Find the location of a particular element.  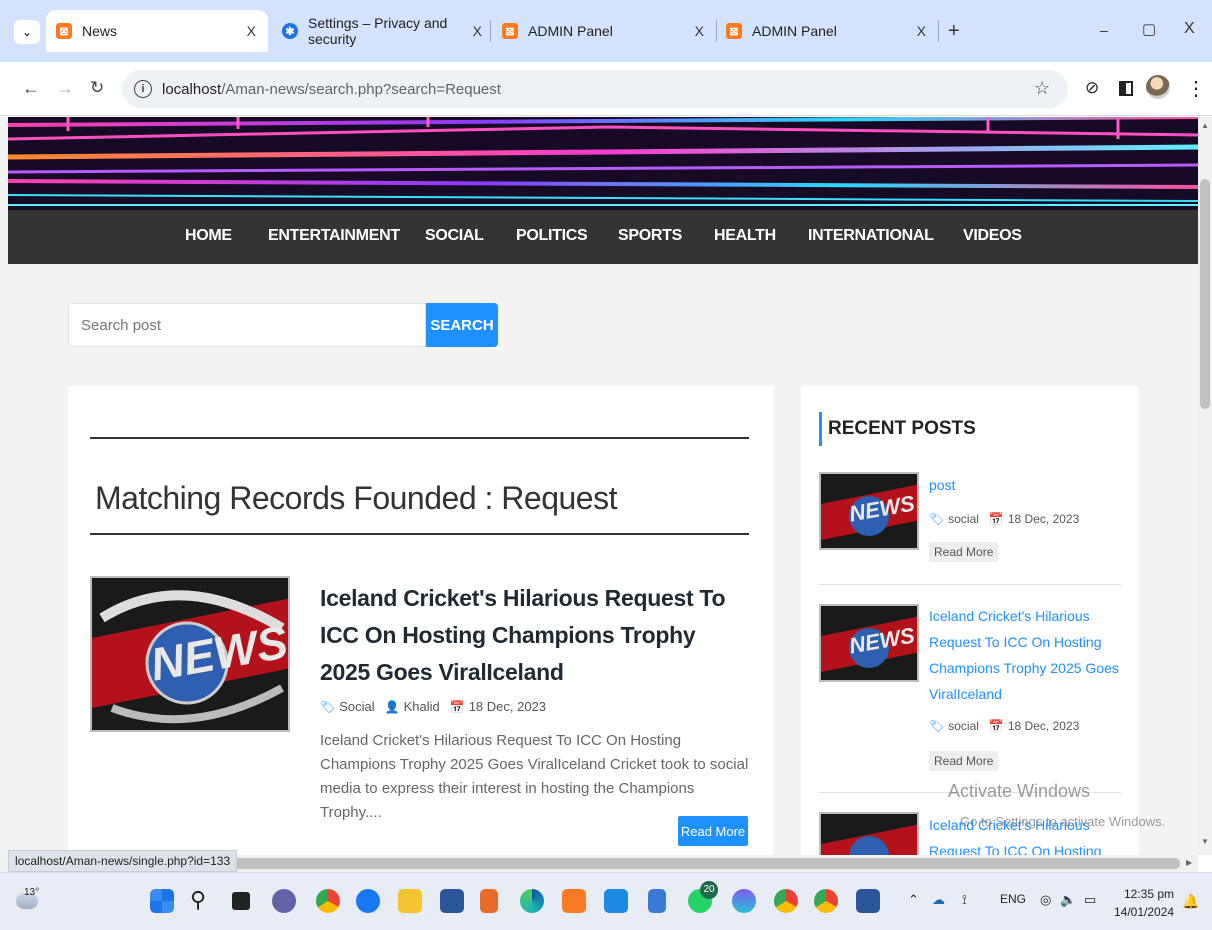

close-window-button: X is located at coordinates (1189, 29).